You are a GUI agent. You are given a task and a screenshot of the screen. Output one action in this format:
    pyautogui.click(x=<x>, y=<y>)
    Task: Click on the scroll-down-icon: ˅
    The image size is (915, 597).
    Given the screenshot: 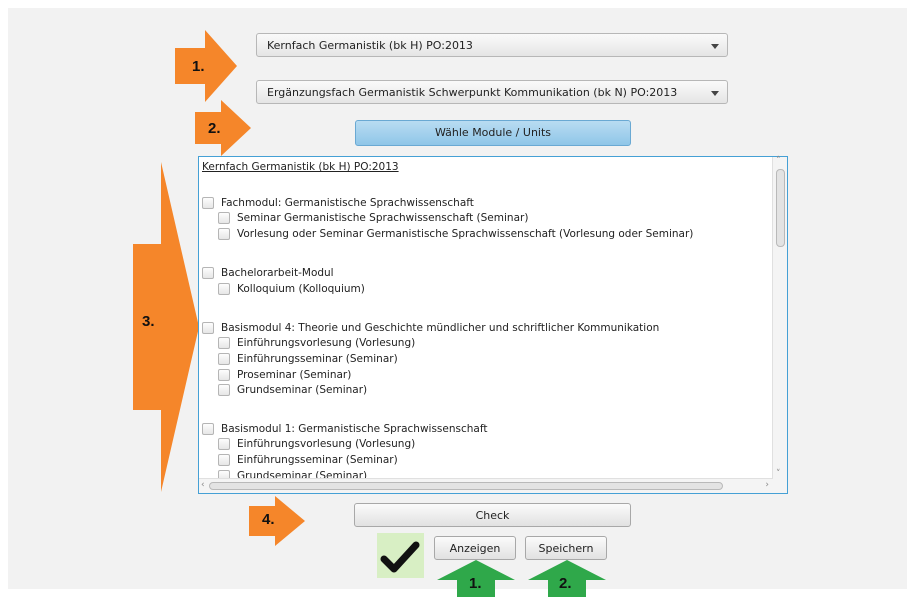 What is the action you would take?
    pyautogui.click(x=778, y=474)
    